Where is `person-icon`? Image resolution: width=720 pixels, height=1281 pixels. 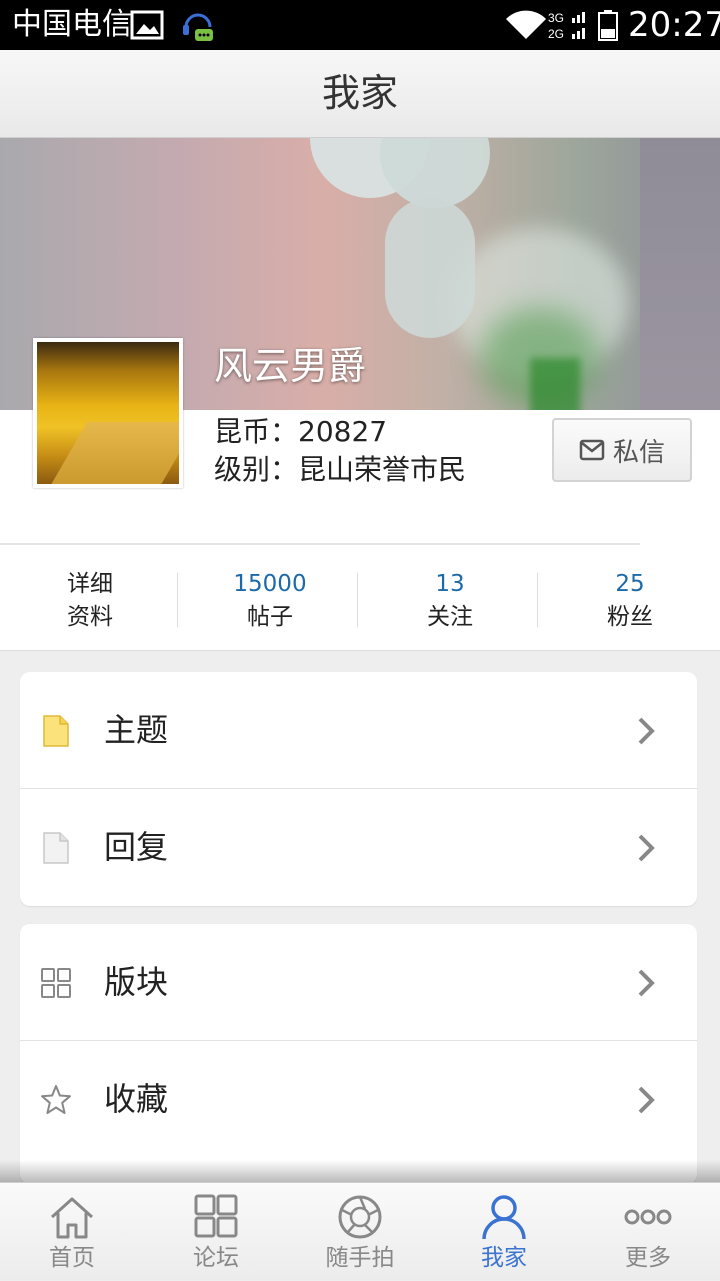
person-icon is located at coordinates (504, 1217).